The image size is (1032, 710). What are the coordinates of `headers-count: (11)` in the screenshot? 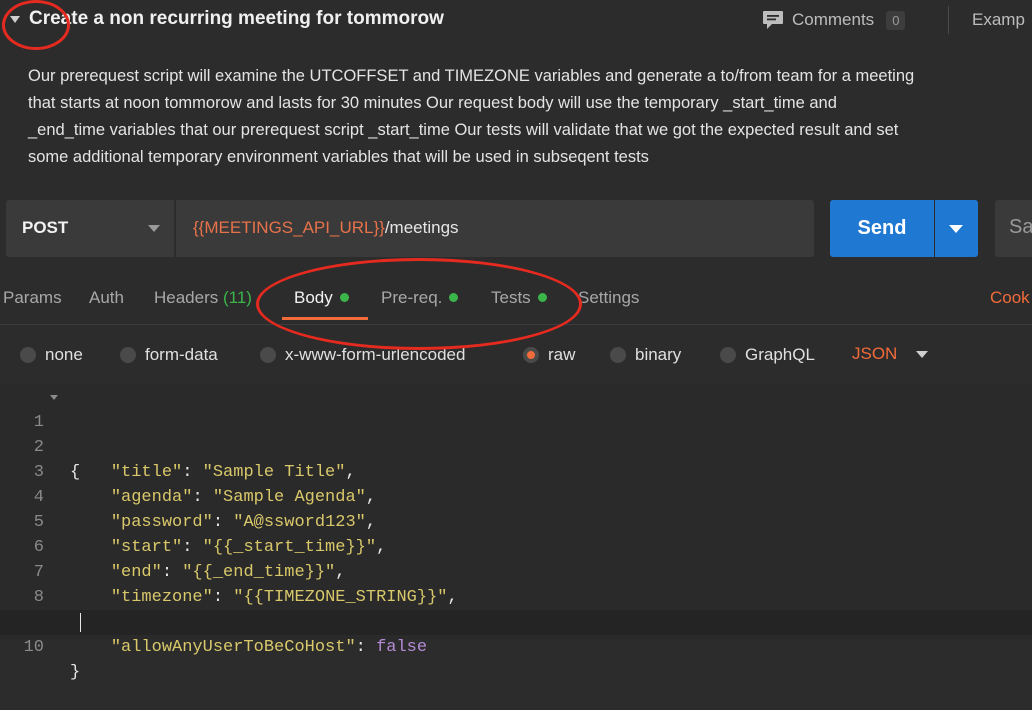 It's located at (237, 297).